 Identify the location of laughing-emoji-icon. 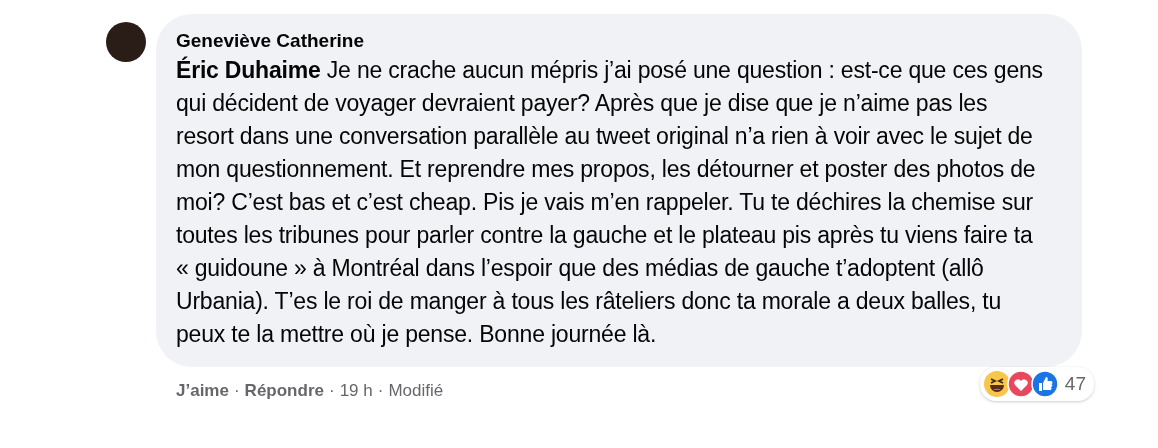
(996, 384).